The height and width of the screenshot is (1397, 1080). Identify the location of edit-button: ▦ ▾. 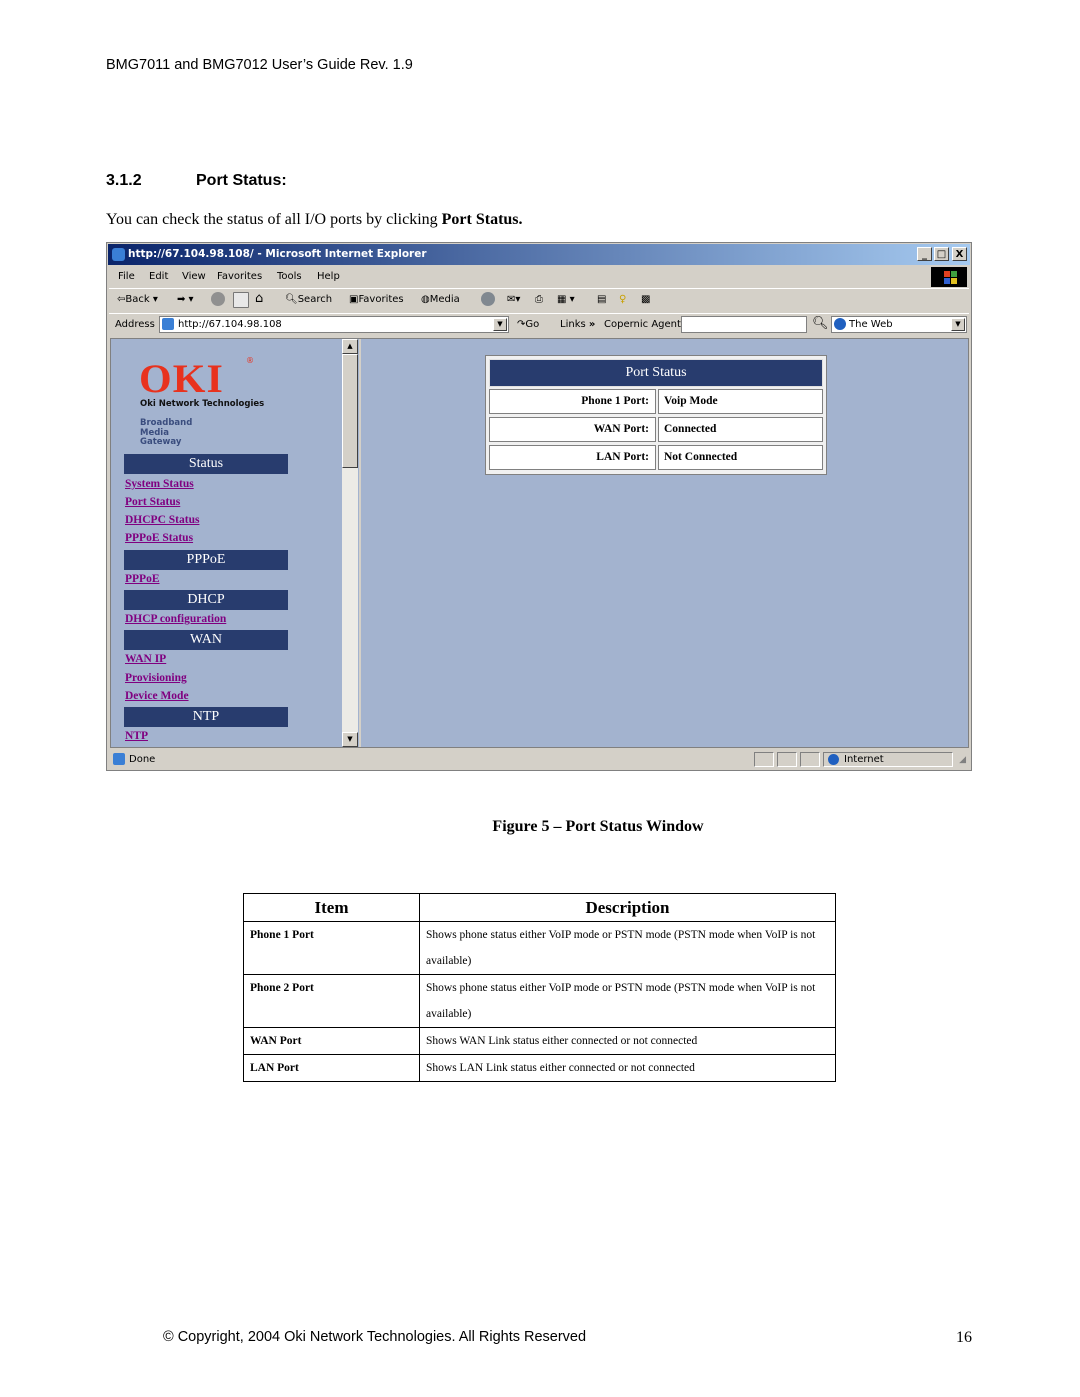
(566, 299).